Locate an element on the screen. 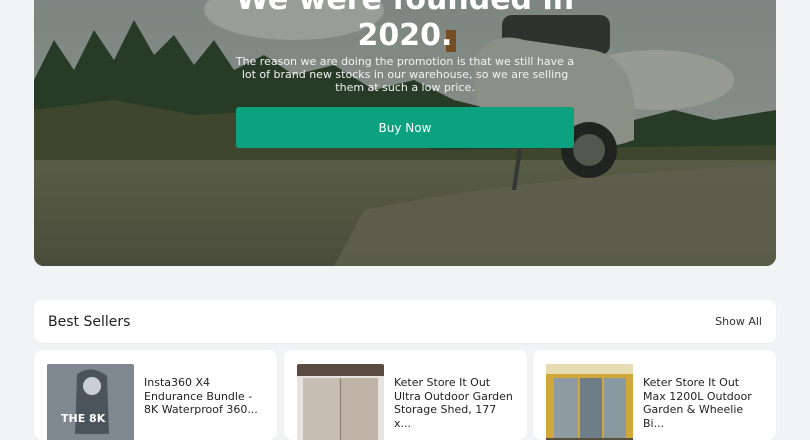  hero-title: We were founded in2020. is located at coordinates (405, 27).